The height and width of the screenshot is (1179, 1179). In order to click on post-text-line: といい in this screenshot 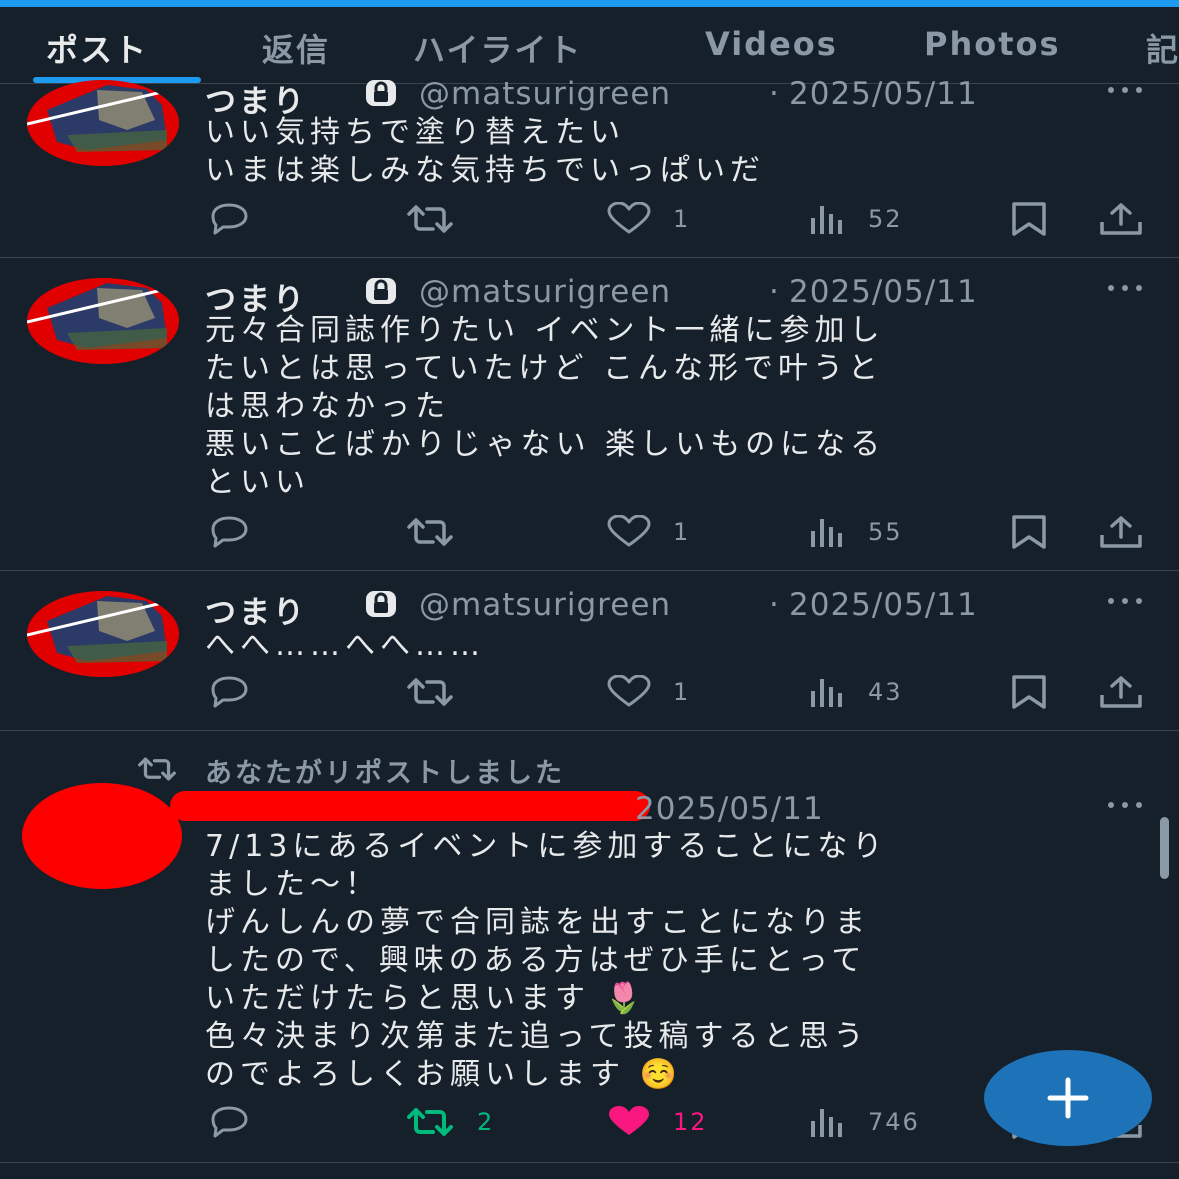, I will do `click(257, 482)`.